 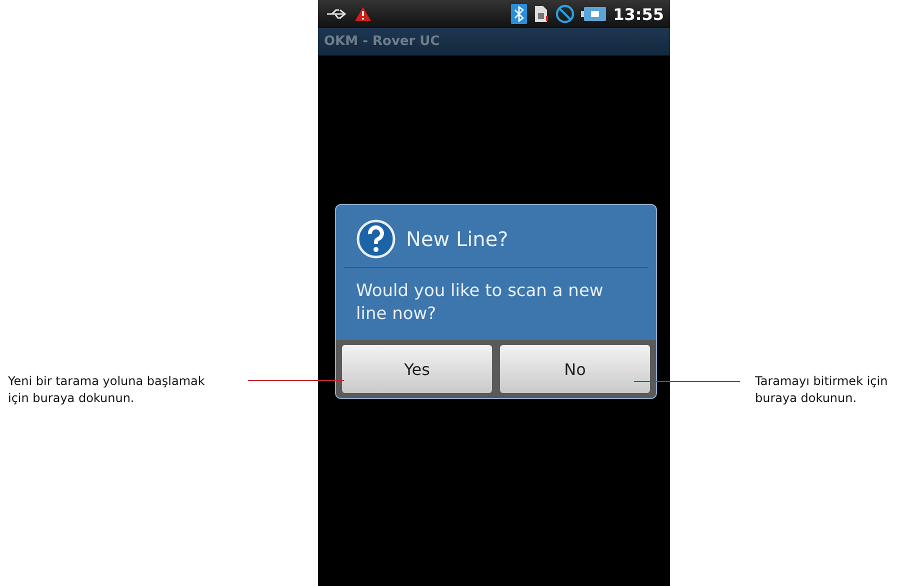 I want to click on battery-icon, so click(x=594, y=14).